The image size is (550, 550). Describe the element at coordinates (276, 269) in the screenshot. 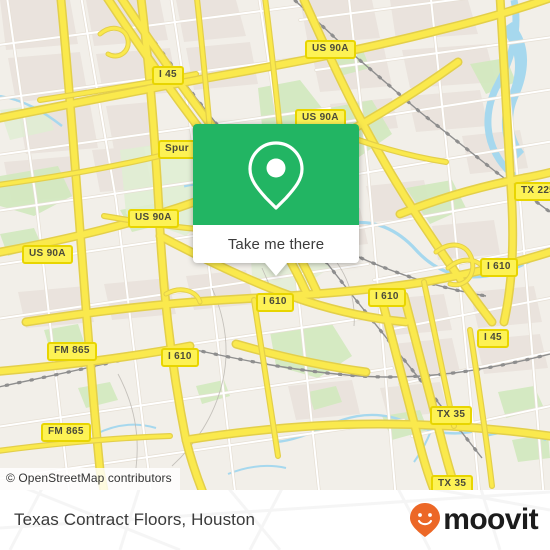

I see `popup-pointer` at that location.